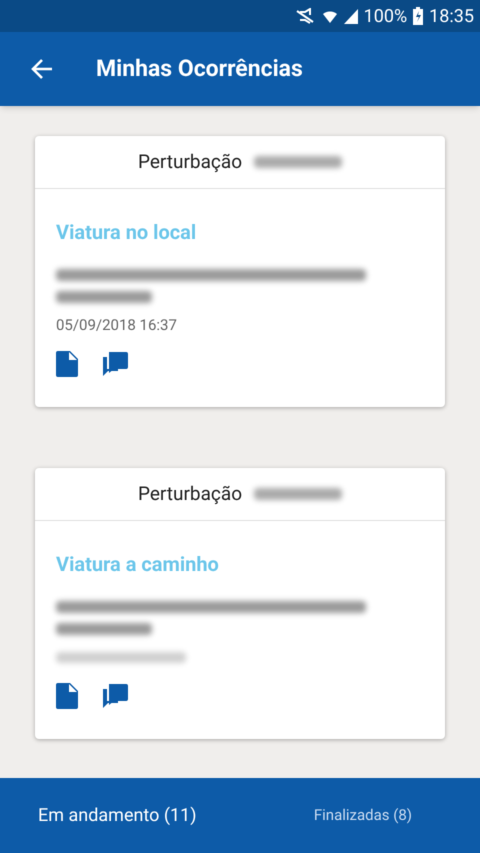 This screenshot has height=853, width=480. Describe the element at coordinates (117, 815) in the screenshot. I see `tab: Em andamento (11)` at that location.